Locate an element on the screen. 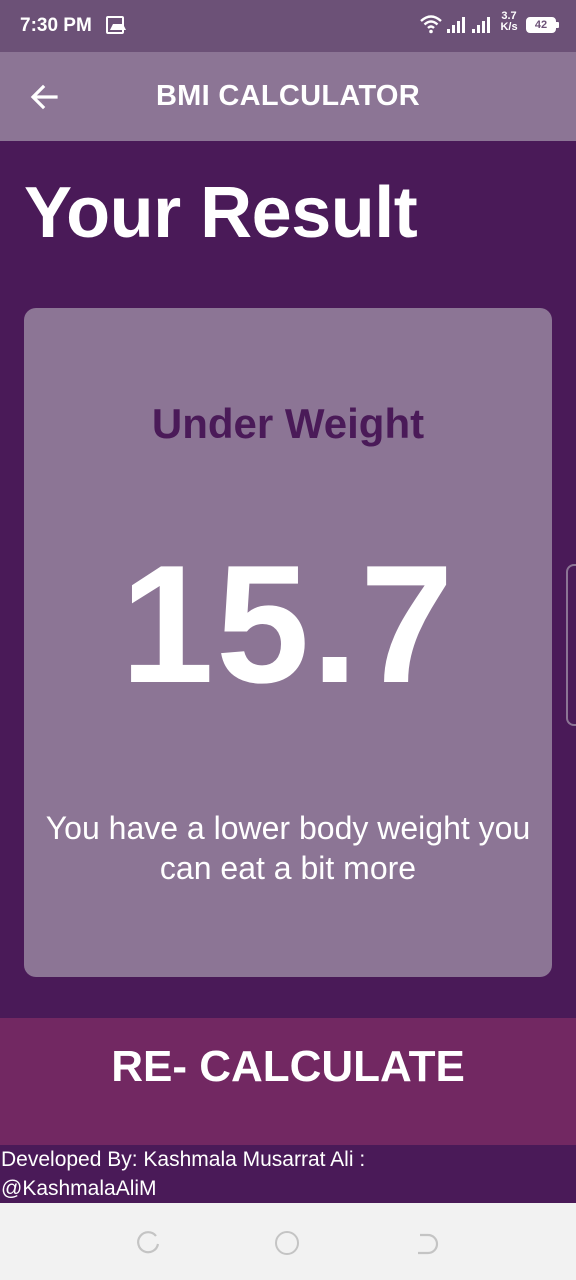 This screenshot has height=1280, width=576. nav-back-icon is located at coordinates (427, 1244).